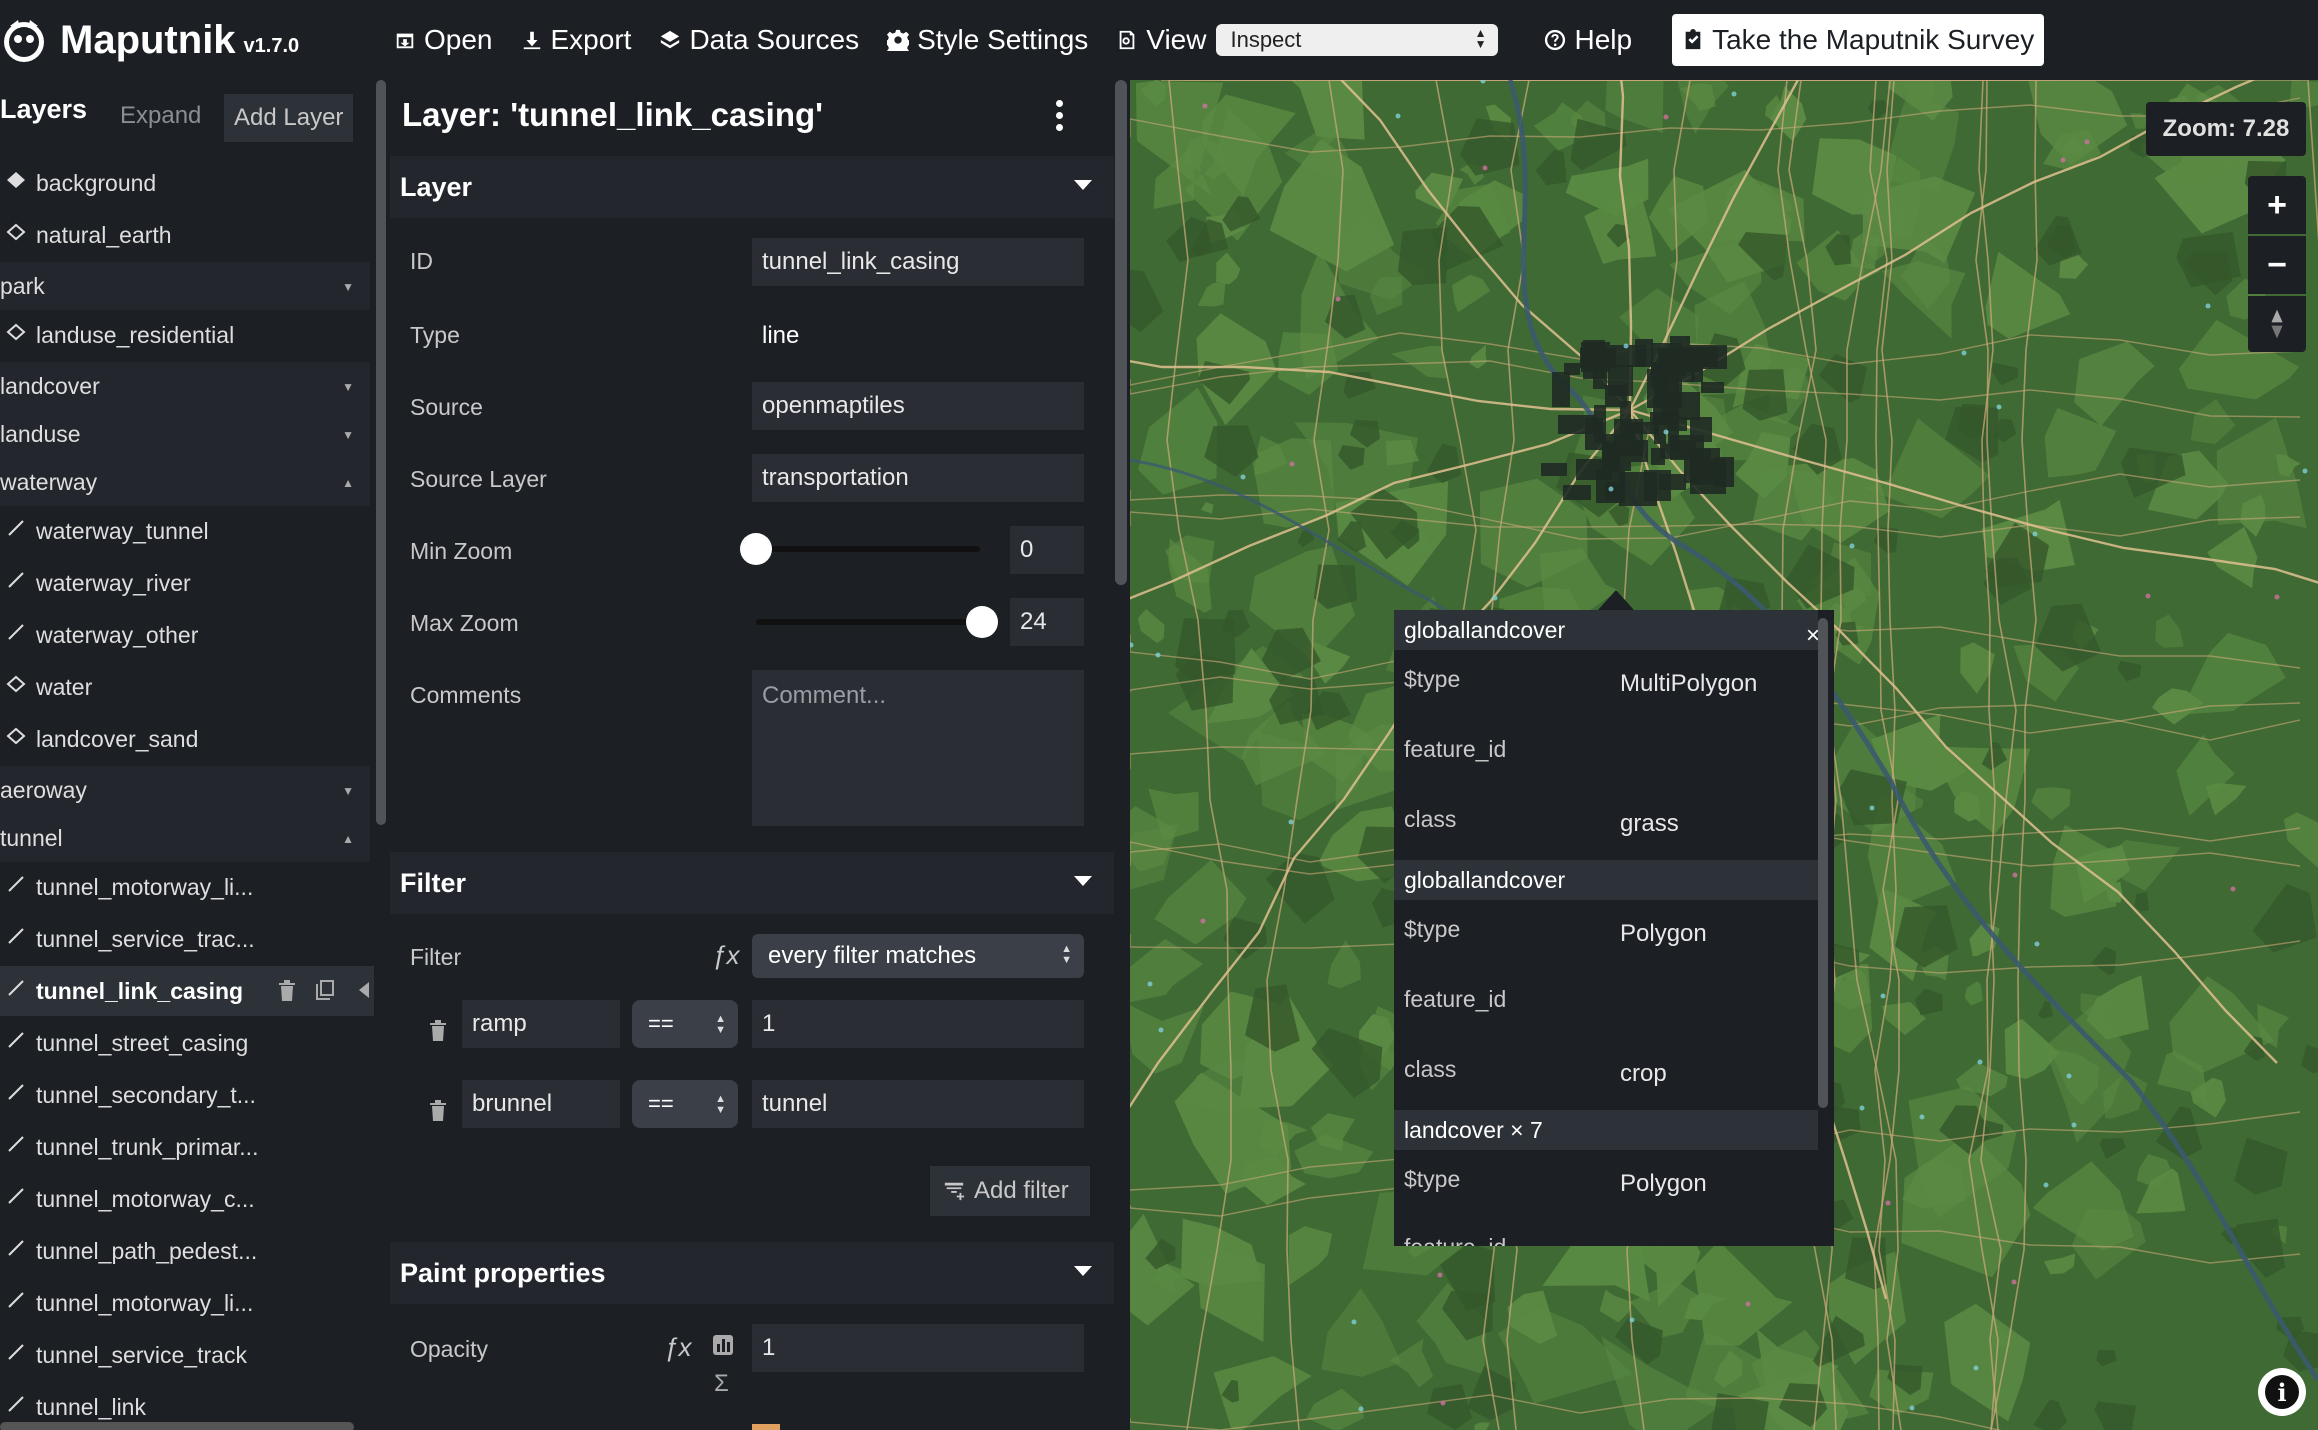 The width and height of the screenshot is (2318, 1430). I want to click on duplicate-layer-icon, so click(325, 990).